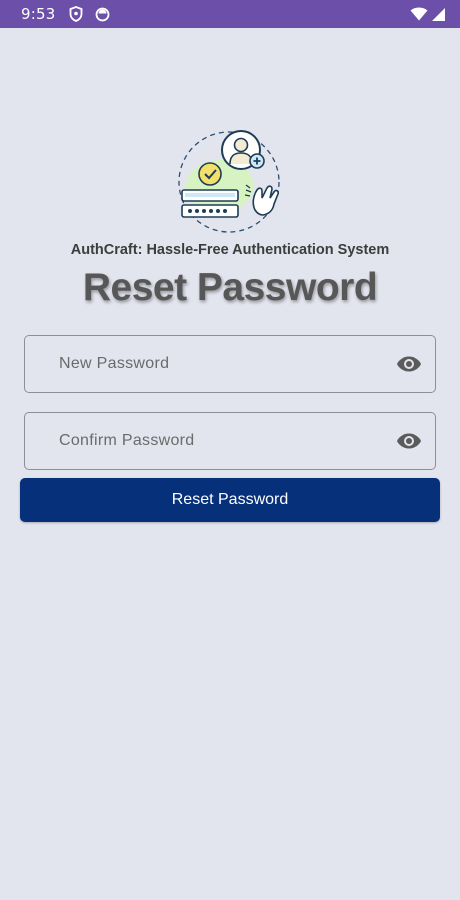 The width and height of the screenshot is (460, 900). What do you see at coordinates (230, 183) in the screenshot?
I see `authentication-illustration` at bounding box center [230, 183].